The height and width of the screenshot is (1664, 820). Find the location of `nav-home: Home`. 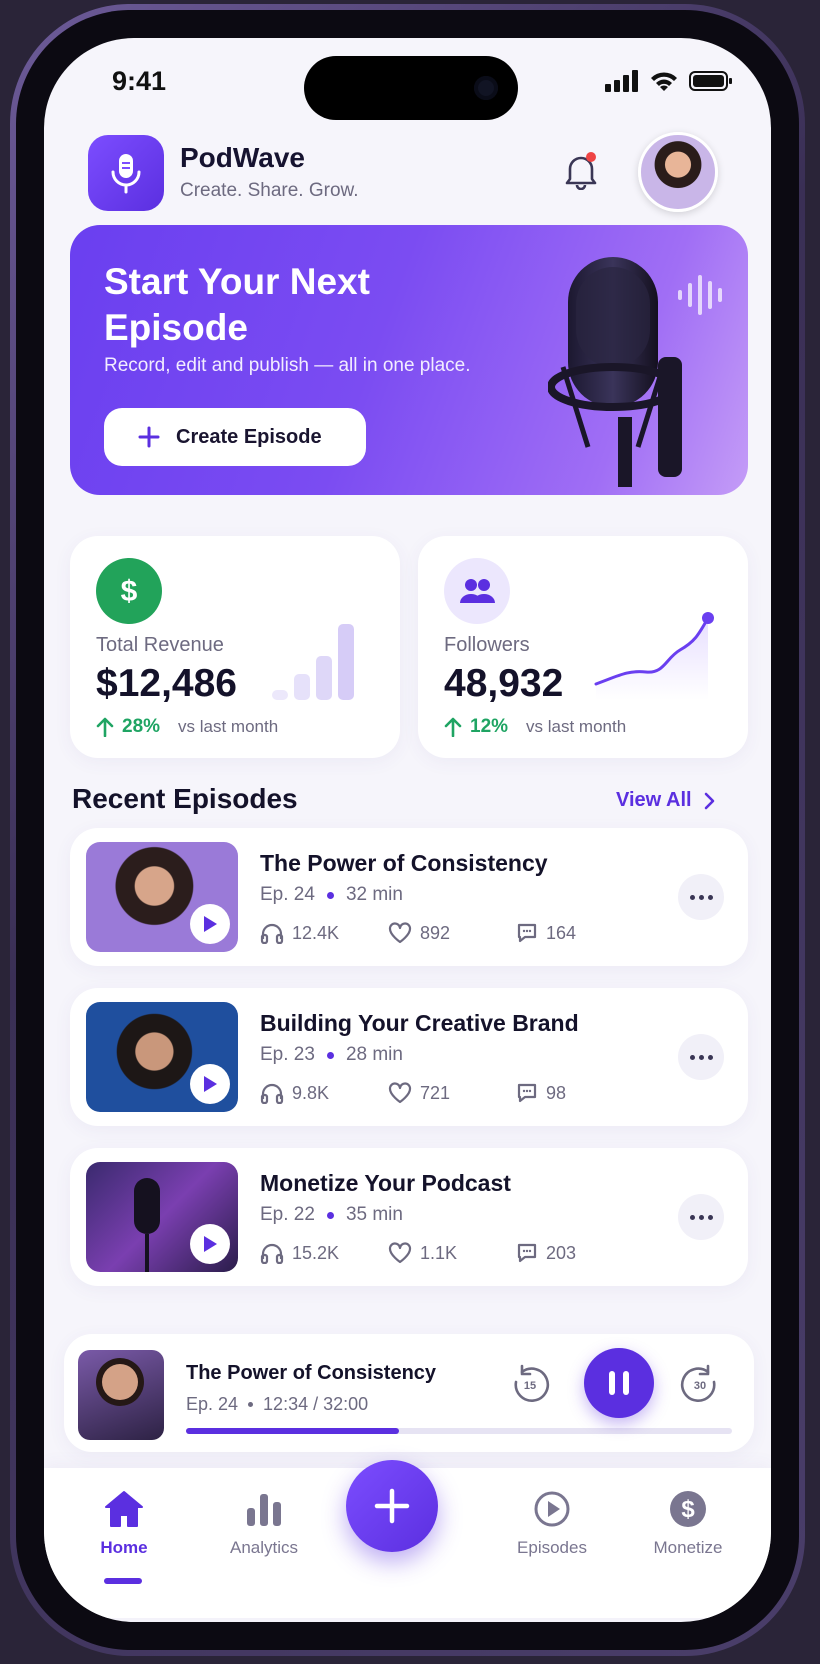

nav-home: Home is located at coordinates (124, 1524).